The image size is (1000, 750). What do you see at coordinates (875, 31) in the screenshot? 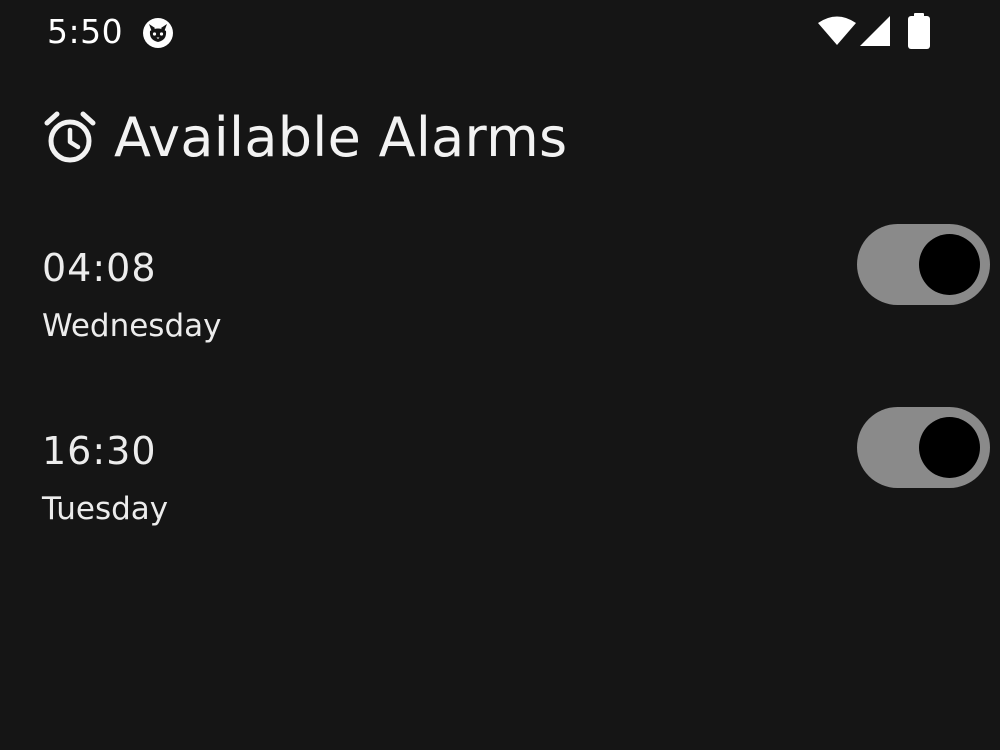
I see `cell-signal-icon` at bounding box center [875, 31].